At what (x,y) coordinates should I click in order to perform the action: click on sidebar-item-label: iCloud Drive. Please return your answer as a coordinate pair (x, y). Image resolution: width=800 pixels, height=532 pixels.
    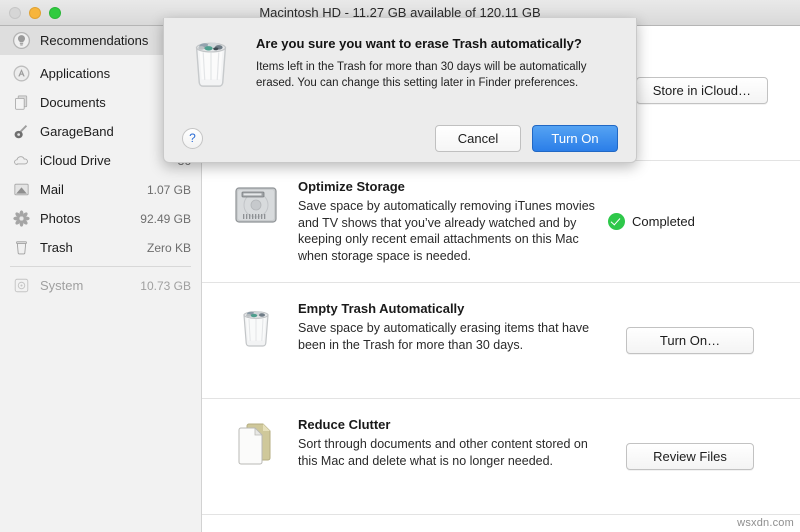
    Looking at the image, I should click on (75, 160).